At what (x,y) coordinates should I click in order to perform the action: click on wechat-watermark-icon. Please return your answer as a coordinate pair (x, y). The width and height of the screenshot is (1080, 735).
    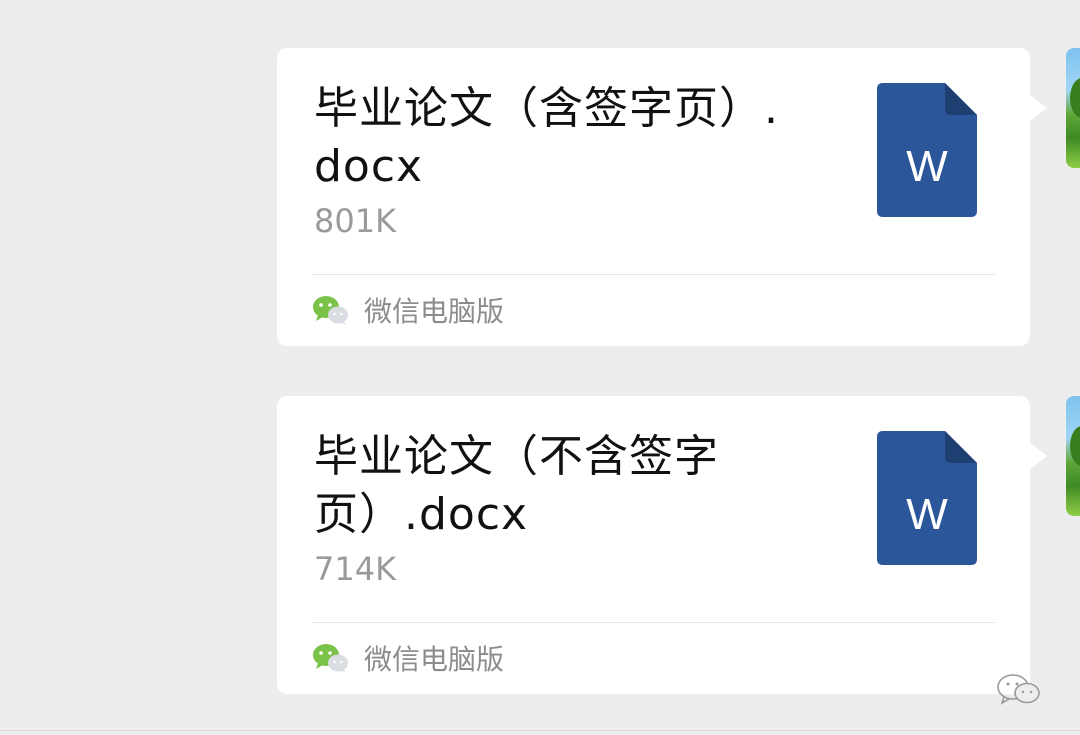
    Looking at the image, I should click on (1018, 689).